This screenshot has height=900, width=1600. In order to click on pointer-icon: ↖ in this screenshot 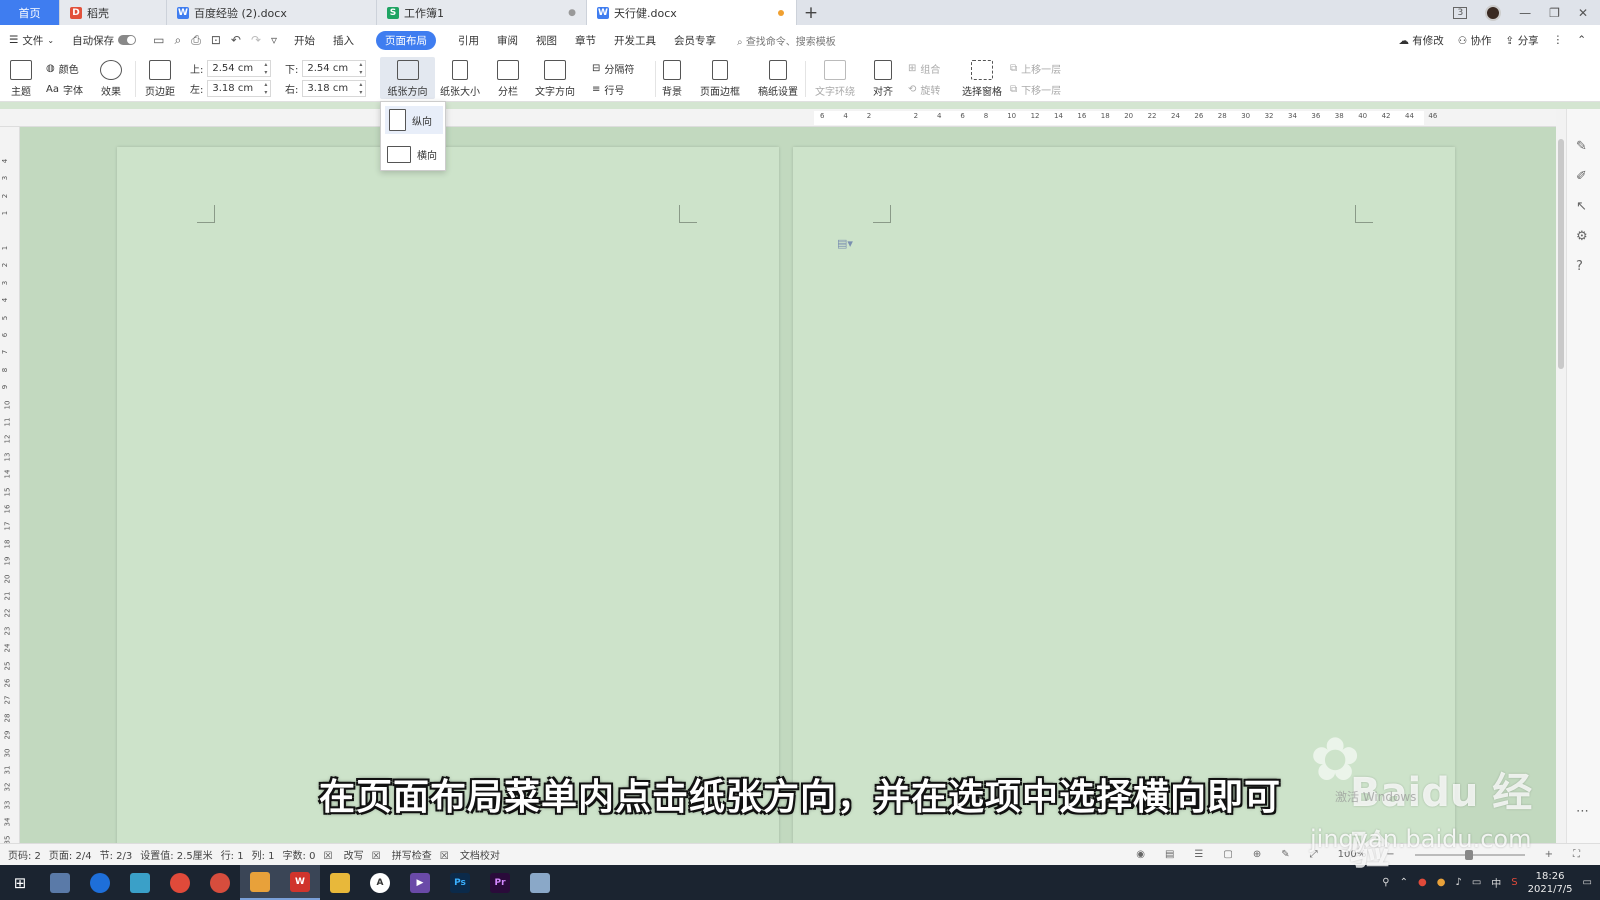, I will do `click(1581, 206)`.